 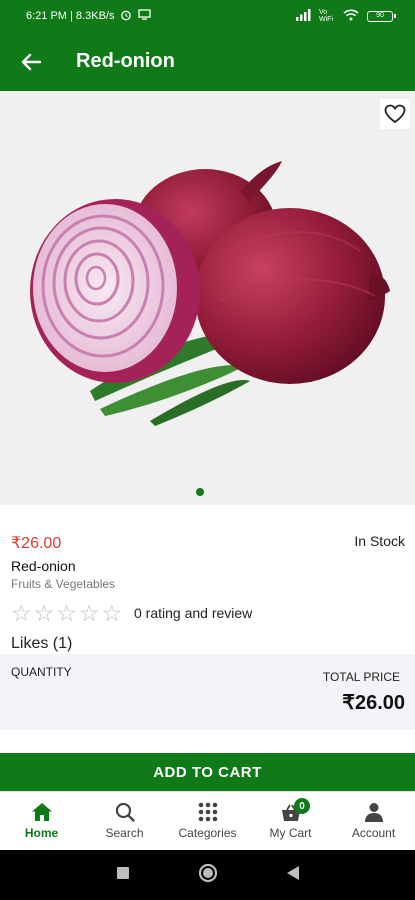 I want to click on back-button, so click(x=30, y=61).